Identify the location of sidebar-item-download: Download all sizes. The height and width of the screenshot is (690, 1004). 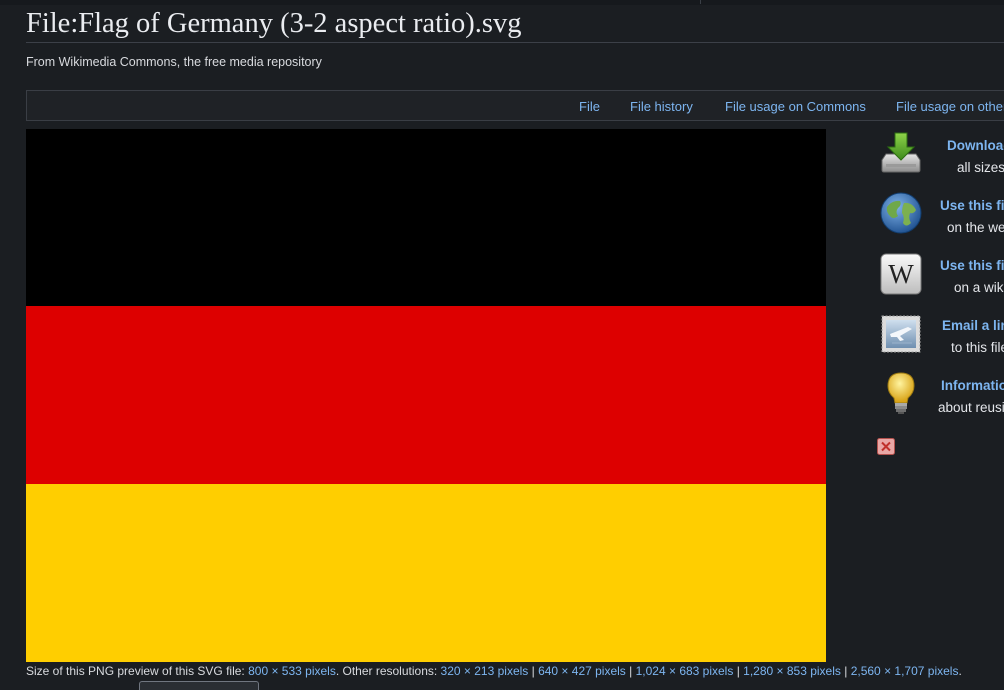
(940, 158).